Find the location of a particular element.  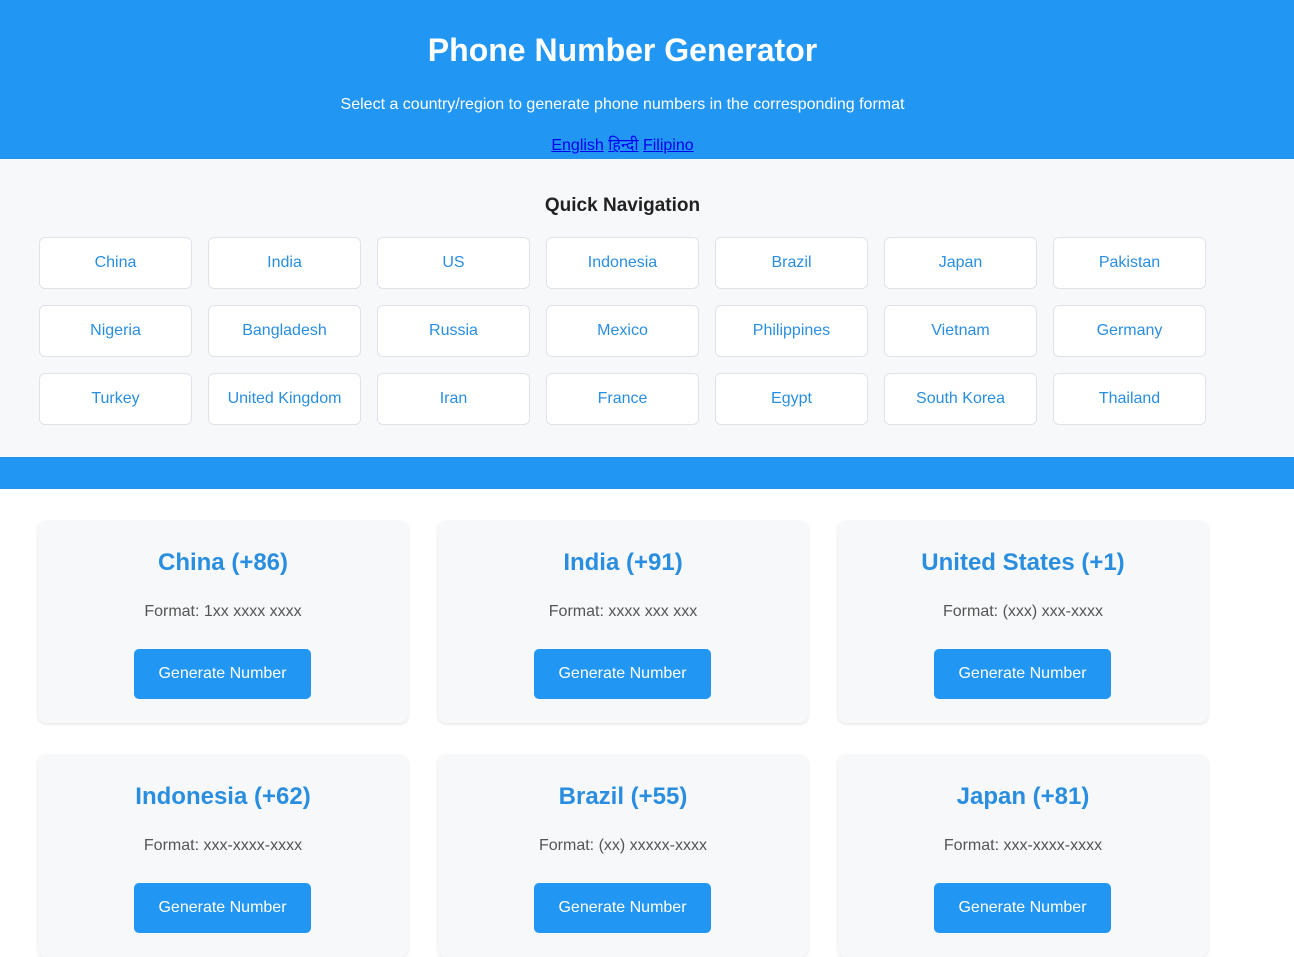

nav-button-us: US is located at coordinates (453, 263).